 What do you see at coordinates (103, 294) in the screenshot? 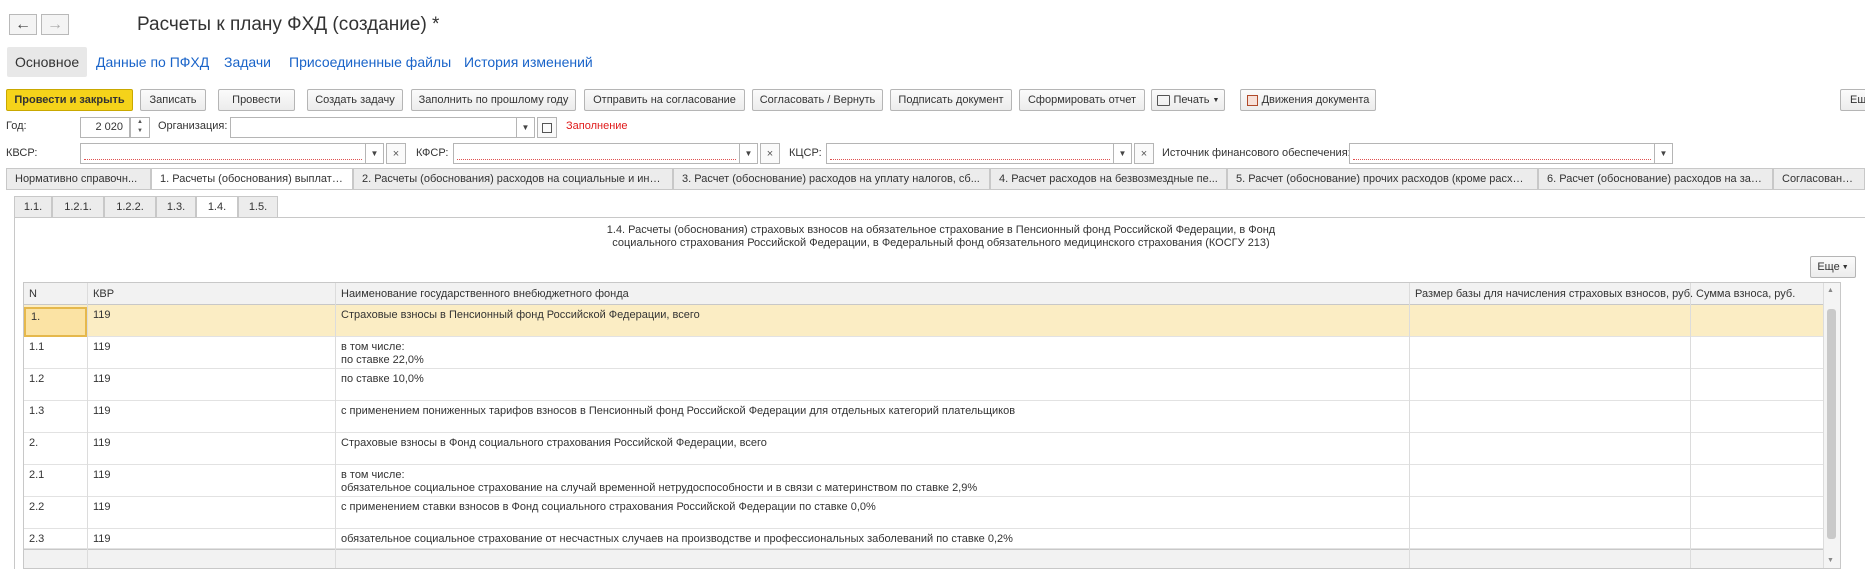
I see `col-kvr-header: КВР` at bounding box center [103, 294].